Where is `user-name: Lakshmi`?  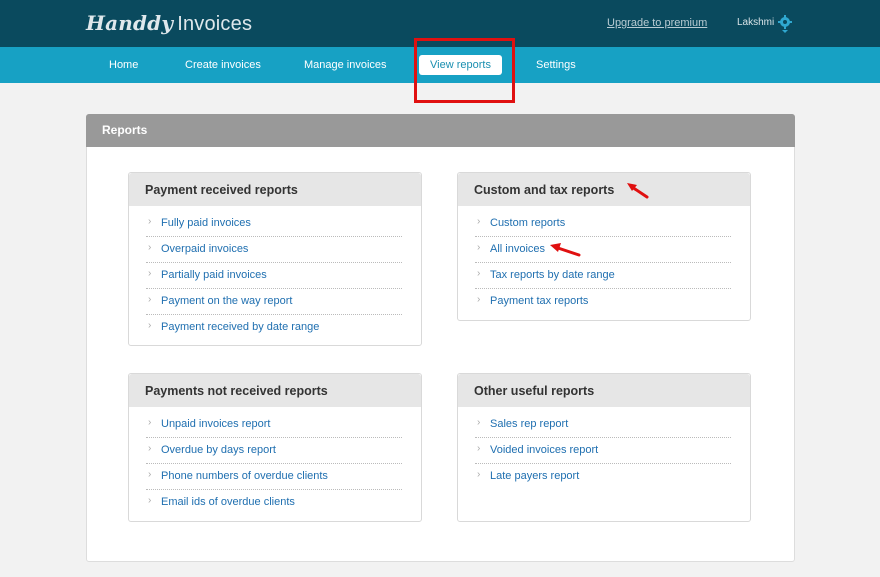
user-name: Lakshmi is located at coordinates (755, 22).